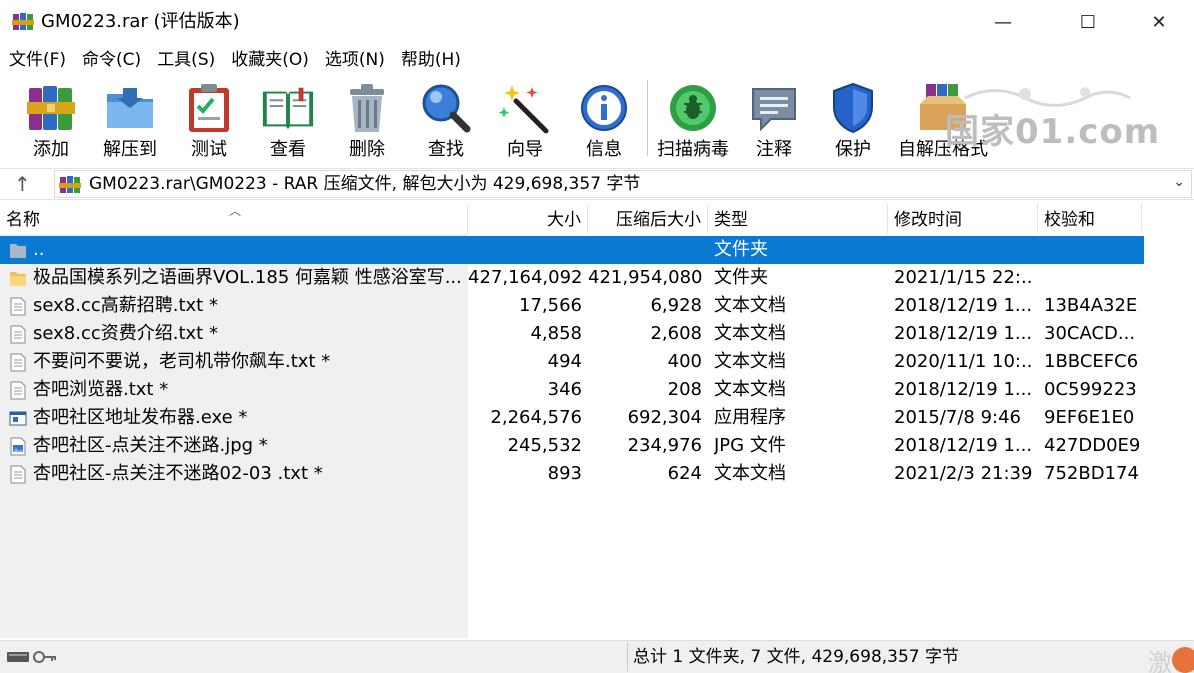  I want to click on column-crc: 校验和, so click(1090, 219).